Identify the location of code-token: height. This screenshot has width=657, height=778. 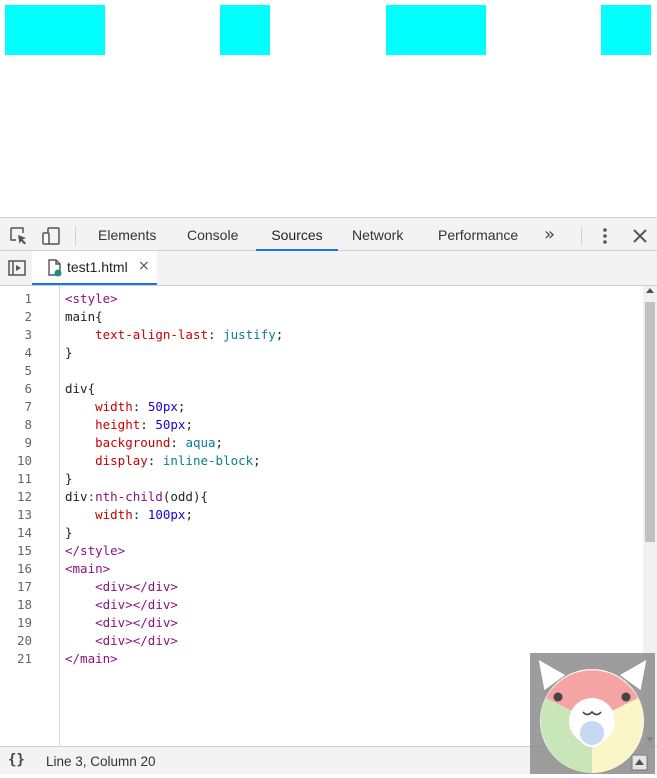
(118, 424).